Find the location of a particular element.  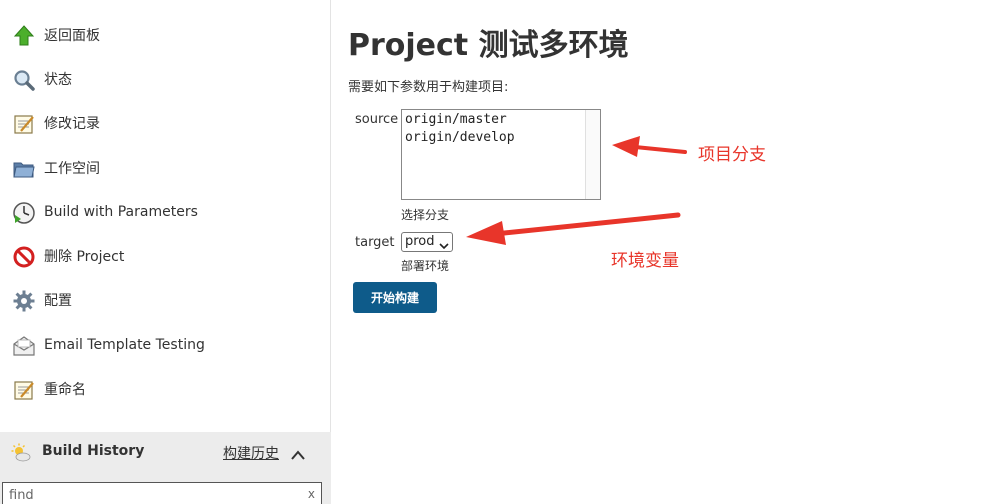

sidebar-item-label: 删除 Project is located at coordinates (84, 257).